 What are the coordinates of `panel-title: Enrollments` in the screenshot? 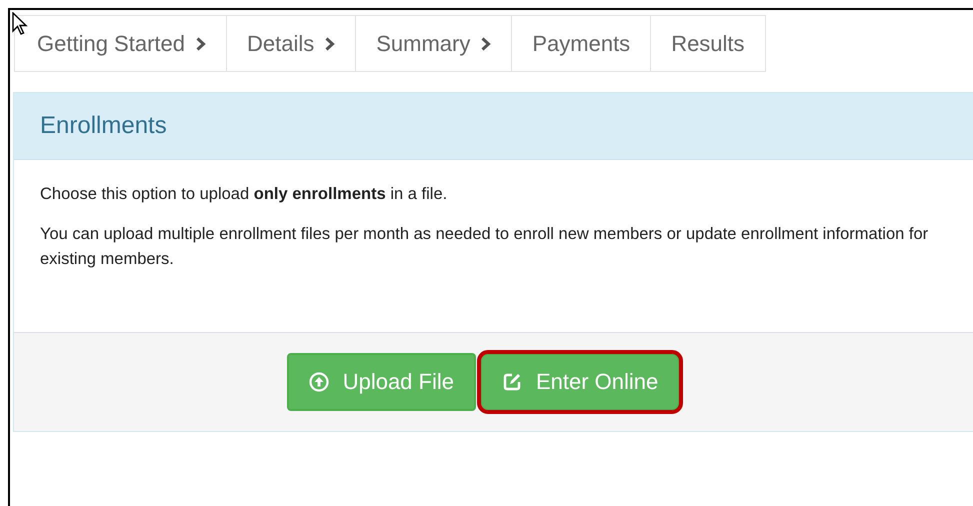 It's located at (103, 126).